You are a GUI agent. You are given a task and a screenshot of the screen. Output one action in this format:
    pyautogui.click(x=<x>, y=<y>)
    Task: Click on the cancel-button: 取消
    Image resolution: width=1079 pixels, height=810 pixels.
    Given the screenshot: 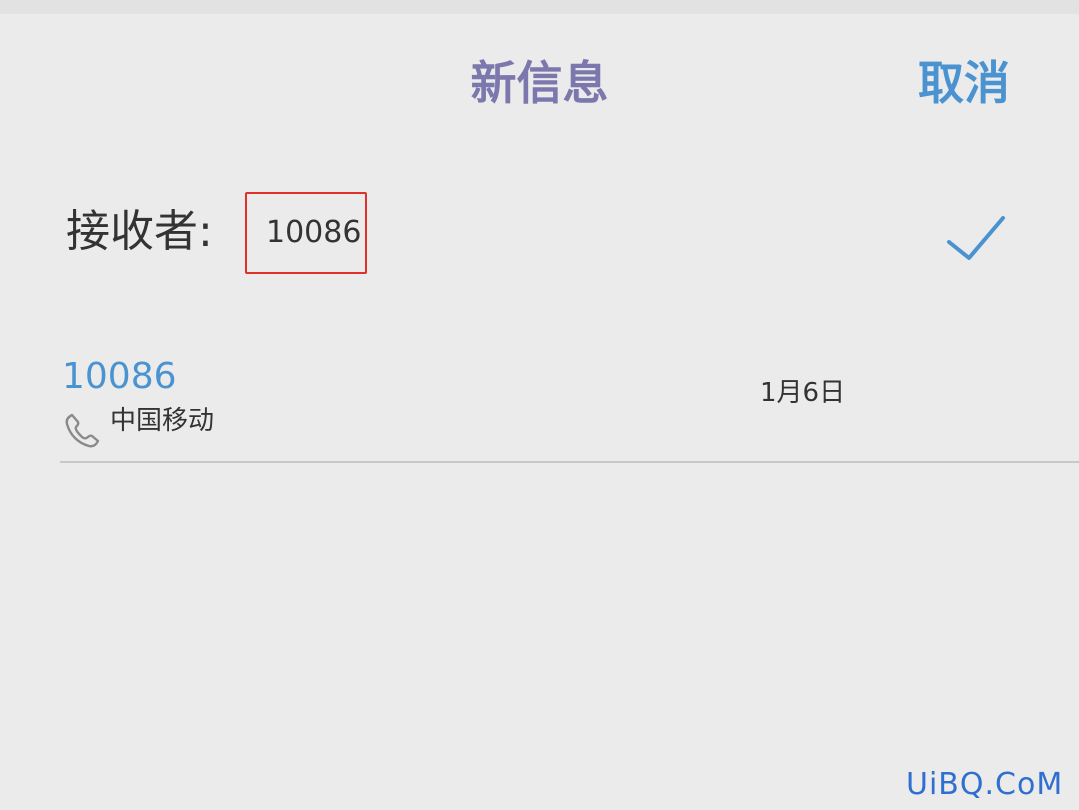 What is the action you would take?
    pyautogui.click(x=964, y=83)
    